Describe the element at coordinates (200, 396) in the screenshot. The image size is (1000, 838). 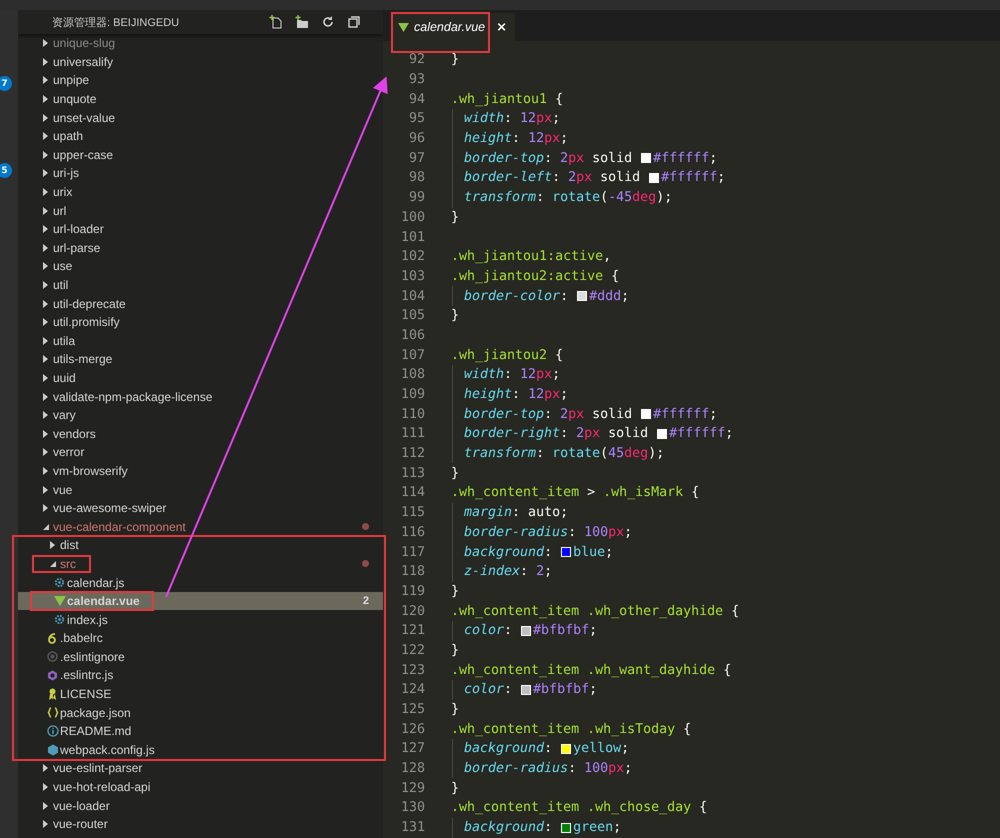
I see `folder-row: validate-npm-package-license` at that location.